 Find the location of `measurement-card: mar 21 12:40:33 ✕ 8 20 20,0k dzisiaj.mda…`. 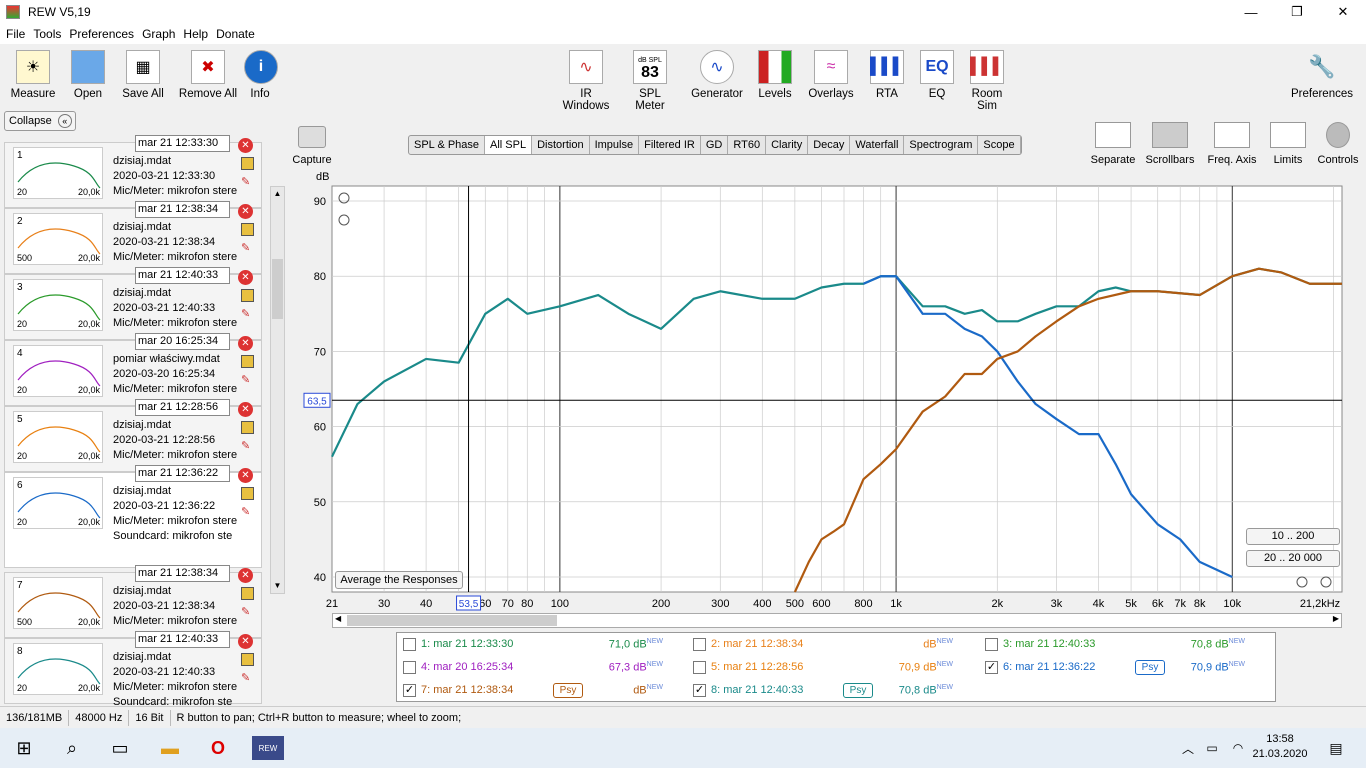

measurement-card: mar 21 12:40:33 ✕ 8 20 20,0k dzisiaj.mda… is located at coordinates (133, 669).